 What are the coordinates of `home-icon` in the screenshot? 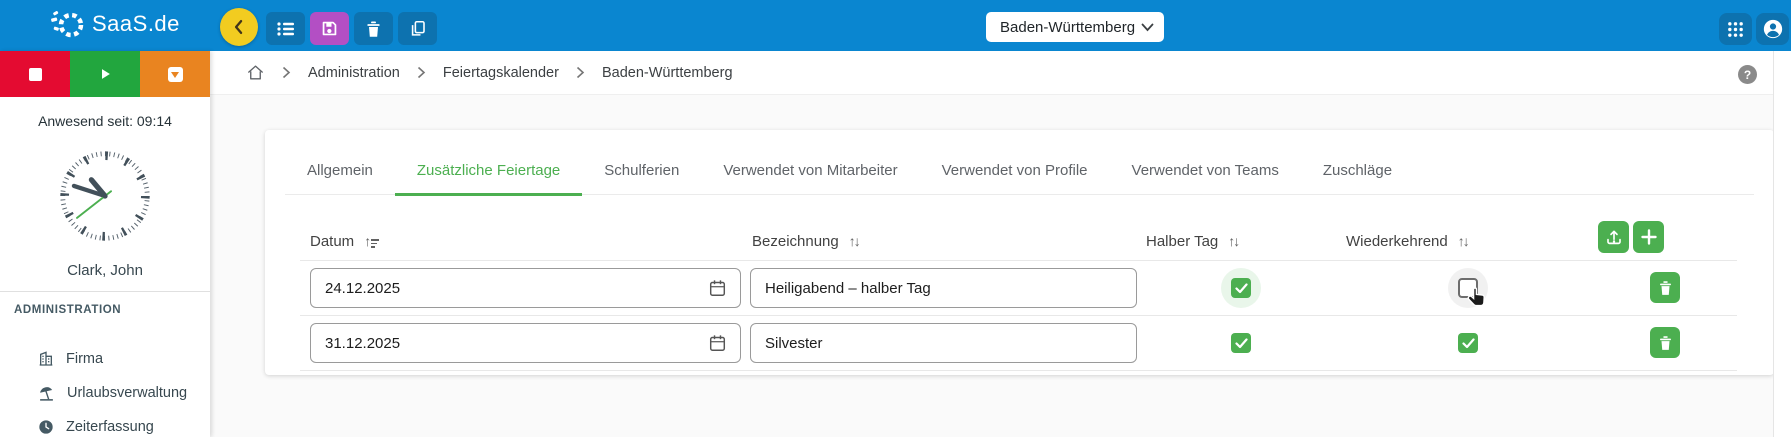 It's located at (255, 72).